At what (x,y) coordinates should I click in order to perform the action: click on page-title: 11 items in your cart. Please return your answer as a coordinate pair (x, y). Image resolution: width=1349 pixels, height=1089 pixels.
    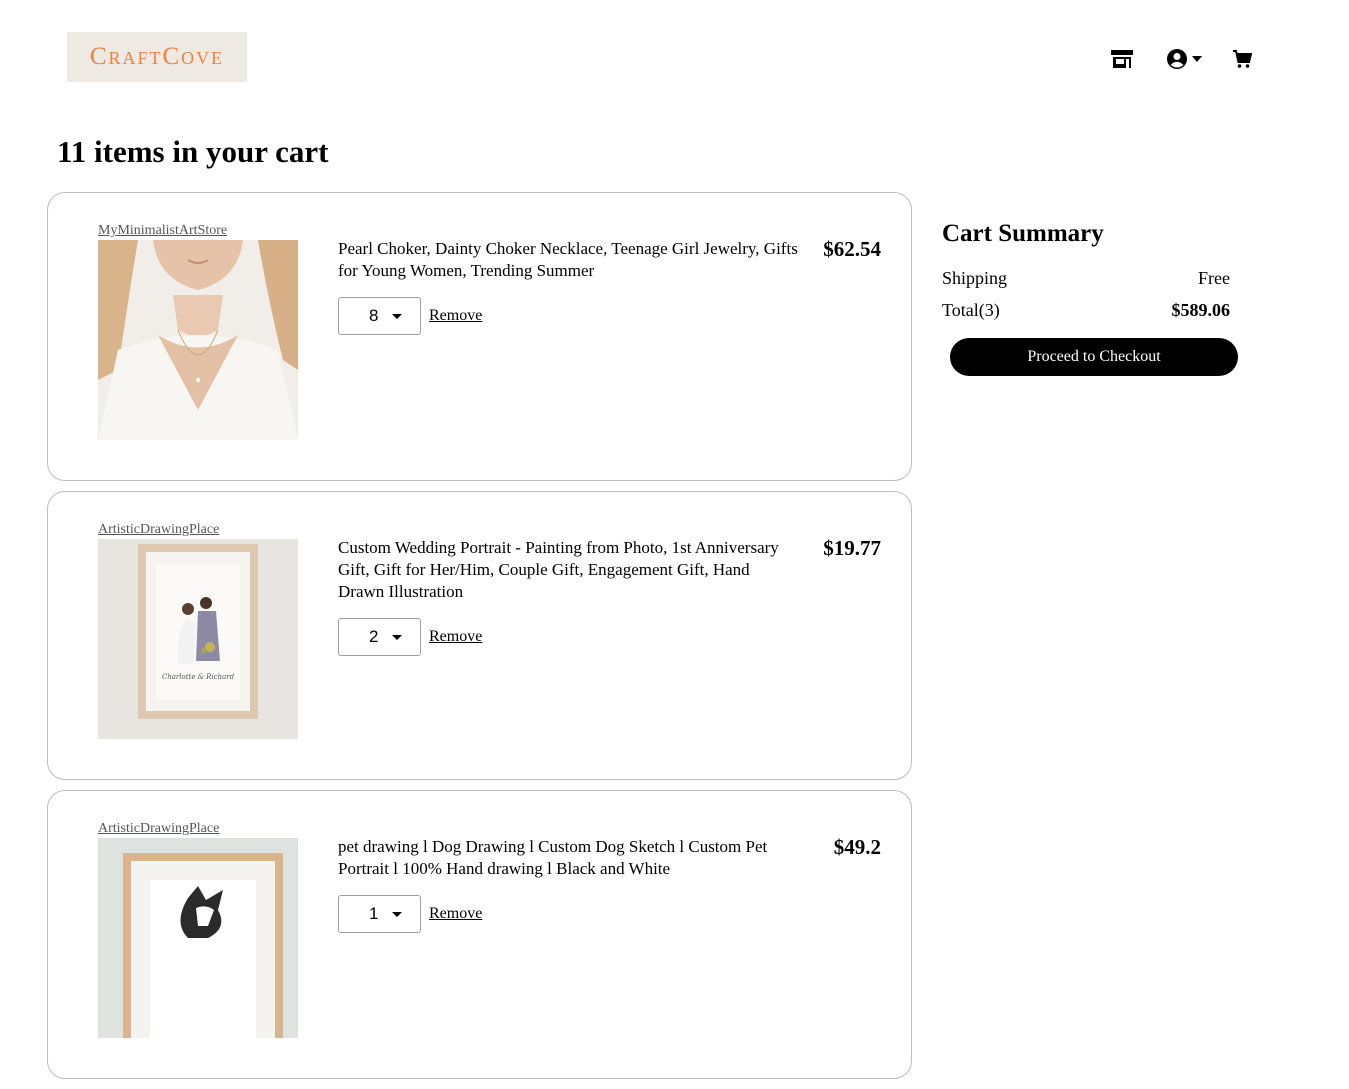
    Looking at the image, I should click on (193, 151).